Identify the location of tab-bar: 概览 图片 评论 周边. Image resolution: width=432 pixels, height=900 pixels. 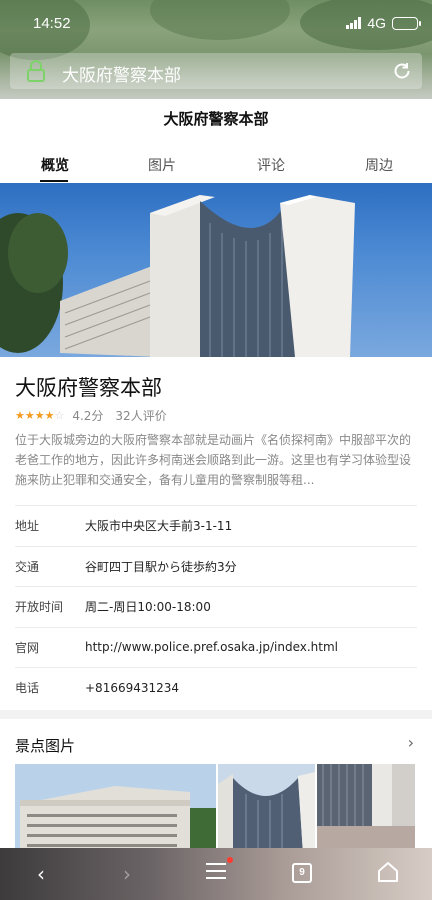
(216, 164).